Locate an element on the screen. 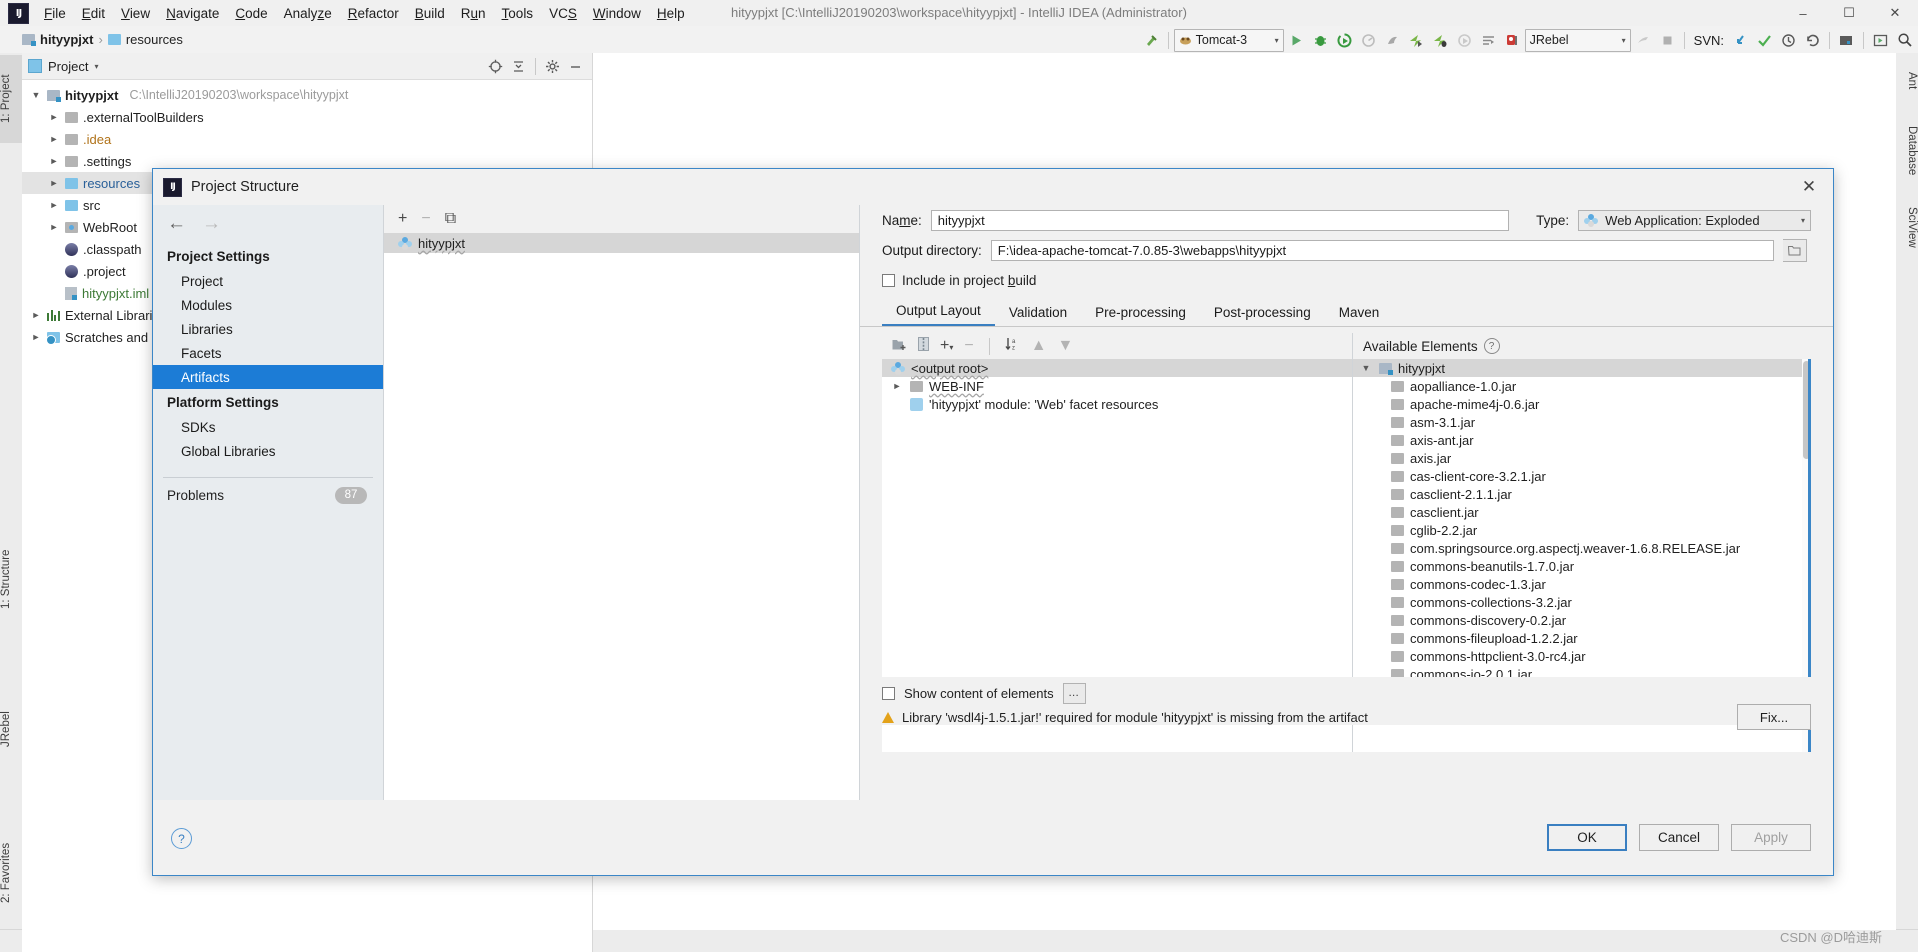  maximize-button: ☐ is located at coordinates (1849, 13).